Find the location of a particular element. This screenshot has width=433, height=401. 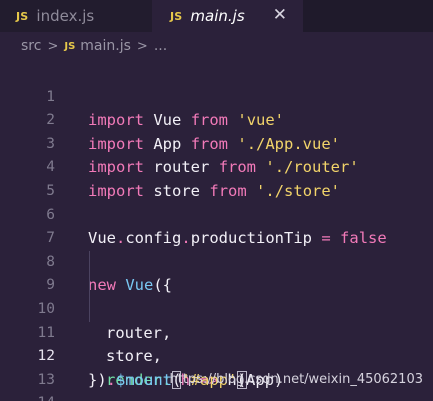

tab-bar: JS index.js JS main.js ✕ is located at coordinates (216, 16).